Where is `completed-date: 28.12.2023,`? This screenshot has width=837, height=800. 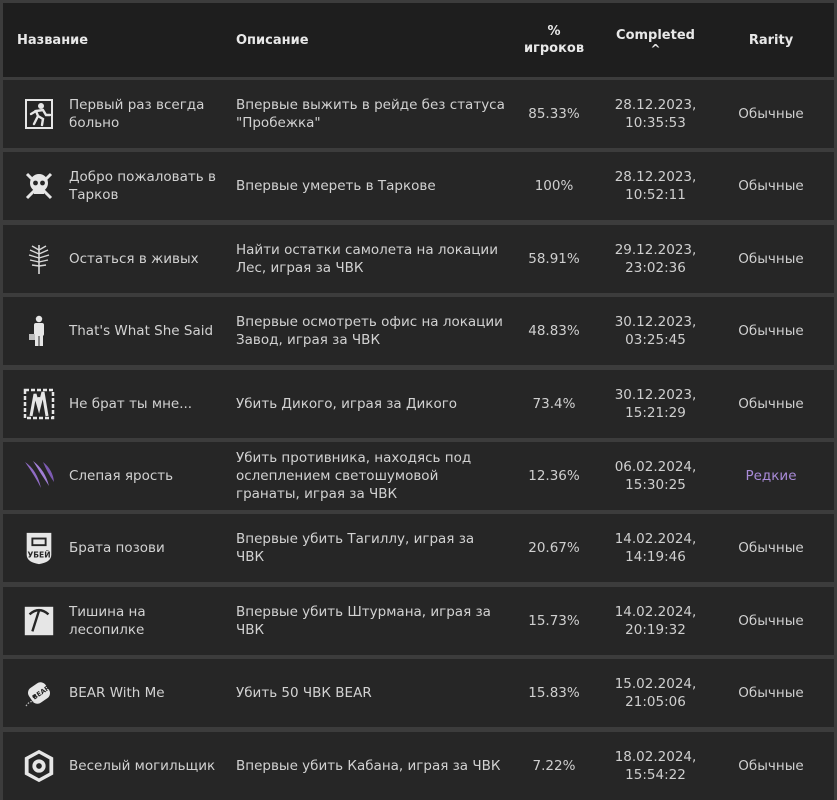
completed-date: 28.12.2023, is located at coordinates (655, 105).